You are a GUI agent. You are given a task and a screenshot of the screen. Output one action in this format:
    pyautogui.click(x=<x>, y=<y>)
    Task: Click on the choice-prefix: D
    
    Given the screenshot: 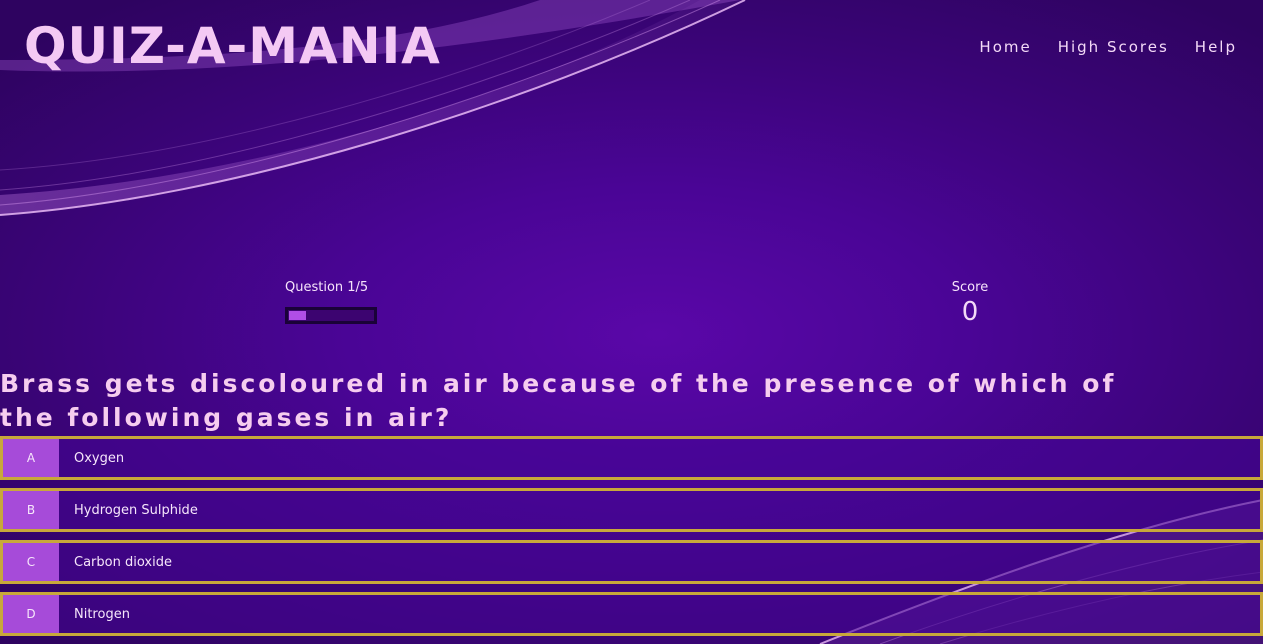 What is the action you would take?
    pyautogui.click(x=31, y=614)
    